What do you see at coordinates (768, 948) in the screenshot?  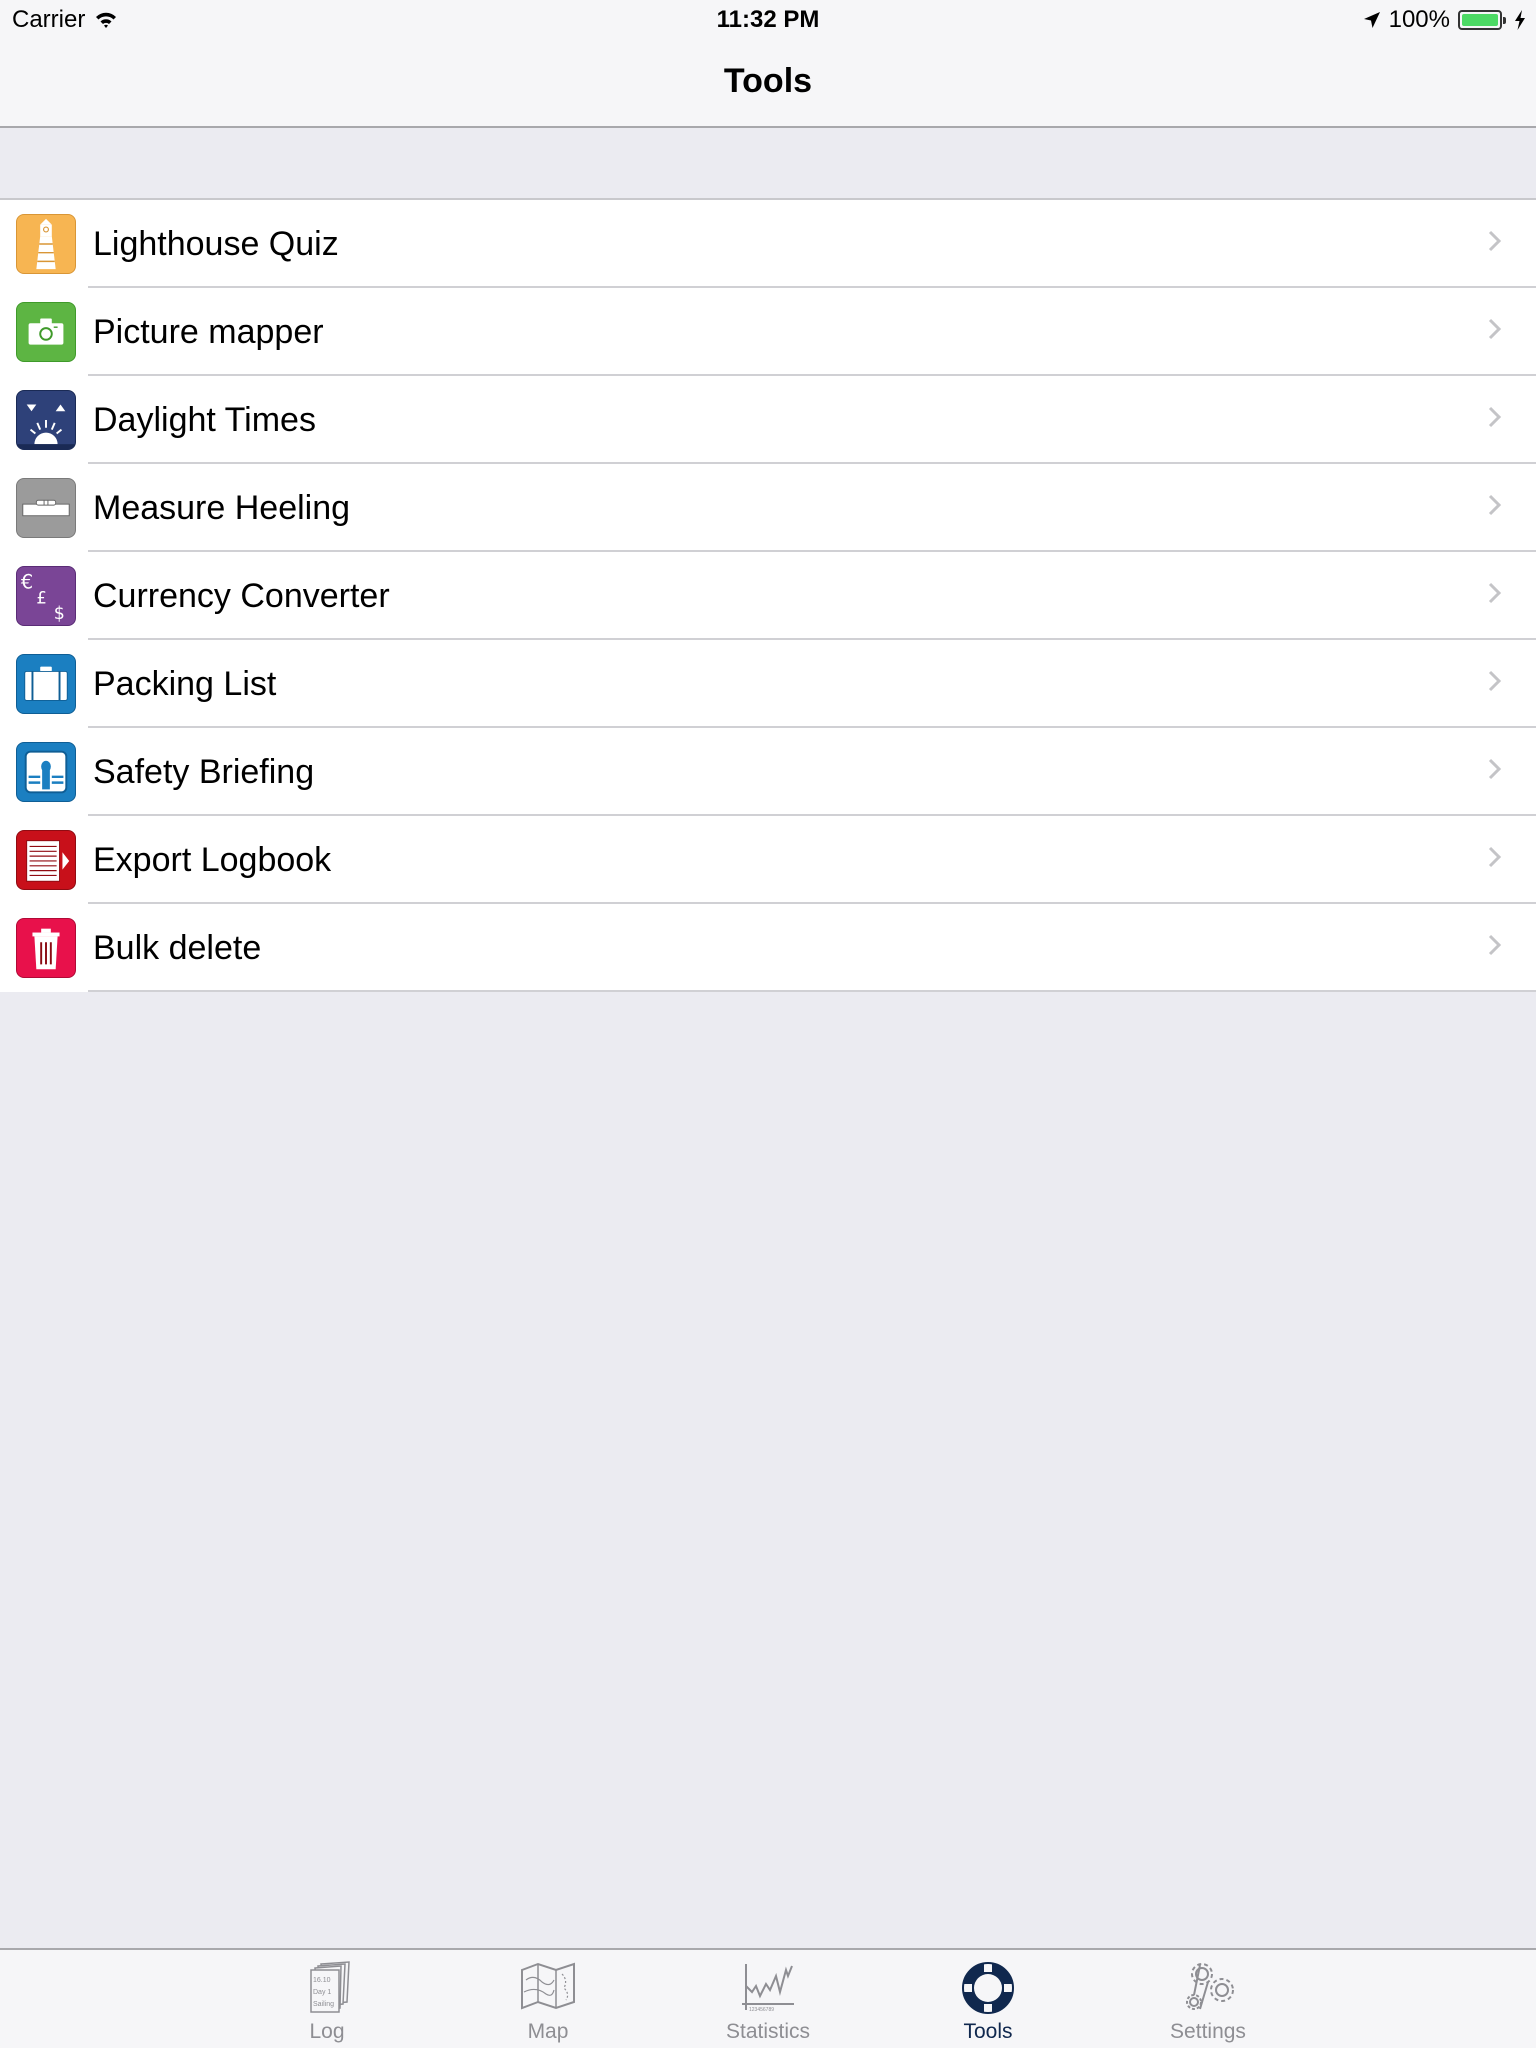 I see `tool-row-bulk-delete: Bulk delete` at bounding box center [768, 948].